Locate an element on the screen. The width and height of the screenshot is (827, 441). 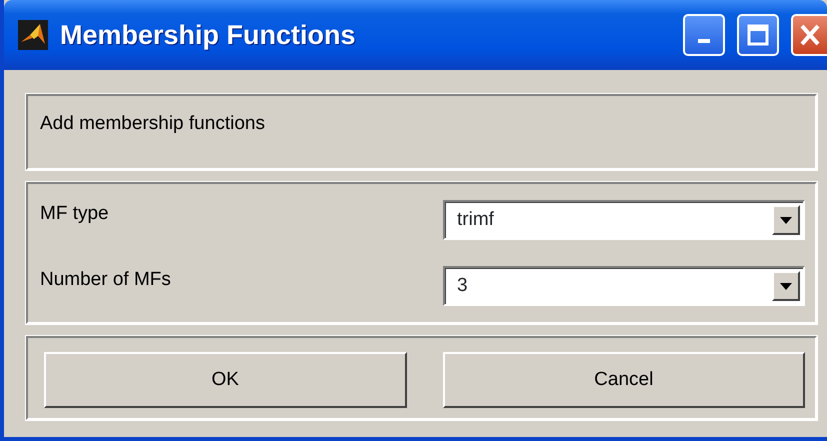
dropdown: 3 is located at coordinates (624, 286).